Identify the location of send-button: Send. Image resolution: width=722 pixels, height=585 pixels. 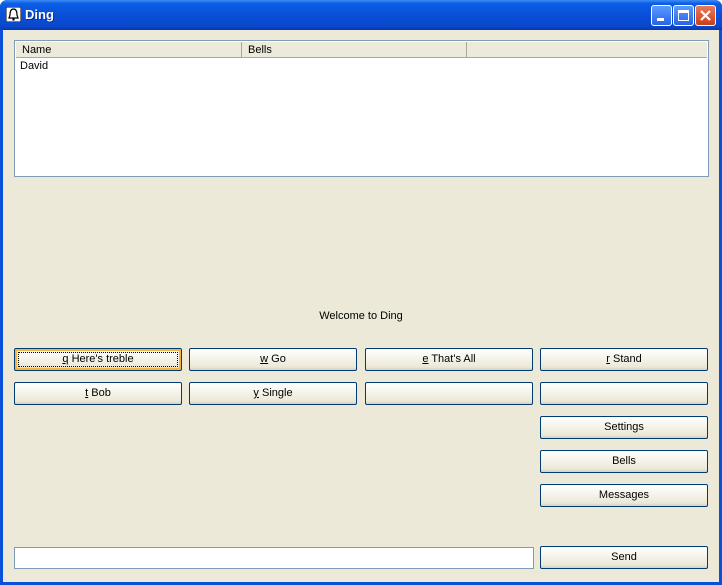
(624, 557).